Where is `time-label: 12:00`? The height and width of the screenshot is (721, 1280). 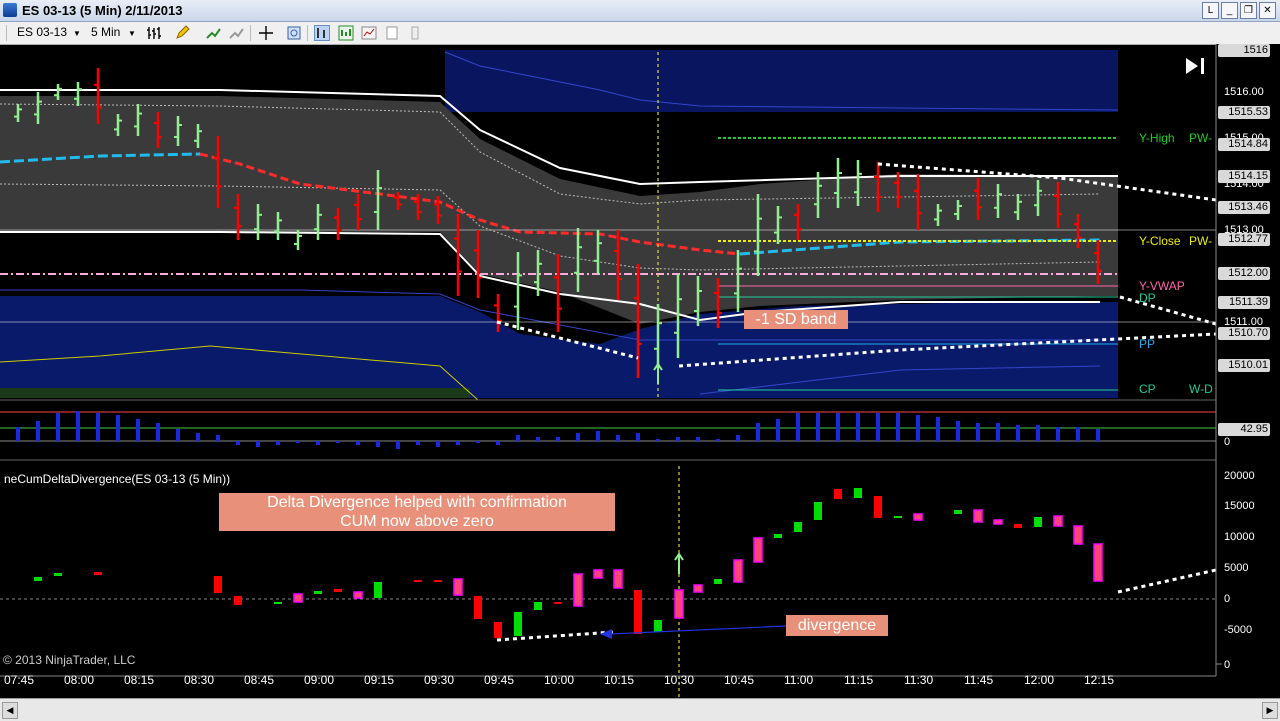 time-label: 12:00 is located at coordinates (1039, 680).